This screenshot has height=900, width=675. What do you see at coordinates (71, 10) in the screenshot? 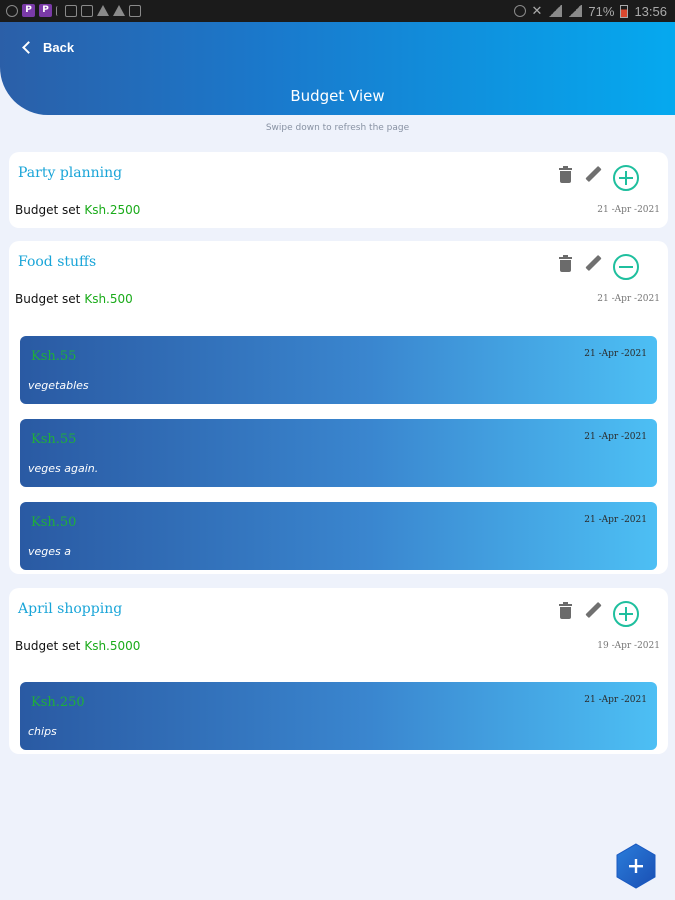
I see `image-icon` at bounding box center [71, 10].